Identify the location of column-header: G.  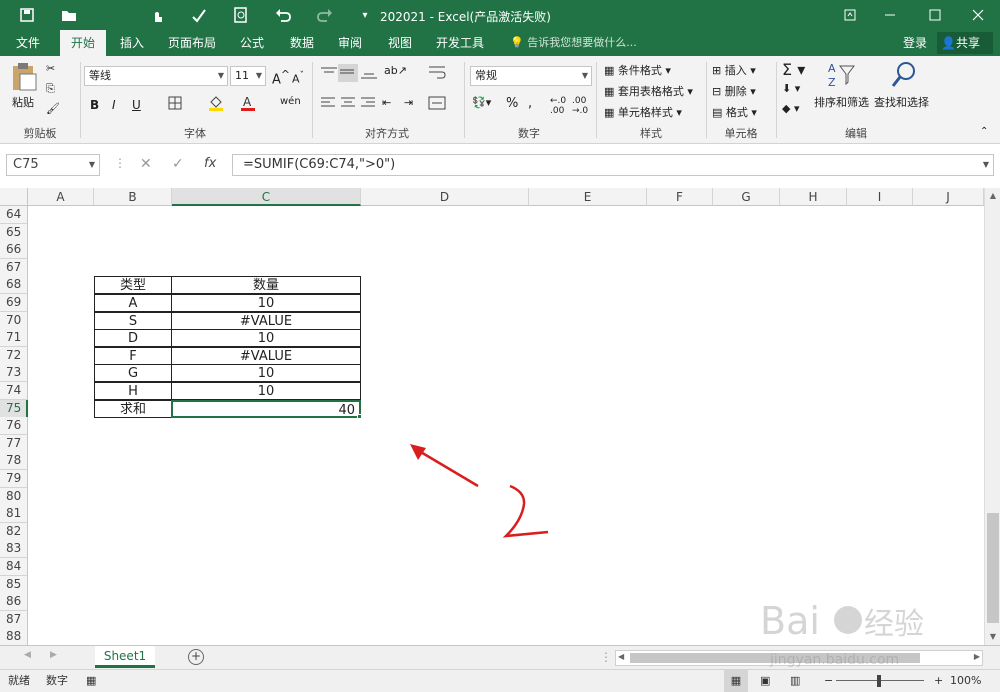
(746, 197).